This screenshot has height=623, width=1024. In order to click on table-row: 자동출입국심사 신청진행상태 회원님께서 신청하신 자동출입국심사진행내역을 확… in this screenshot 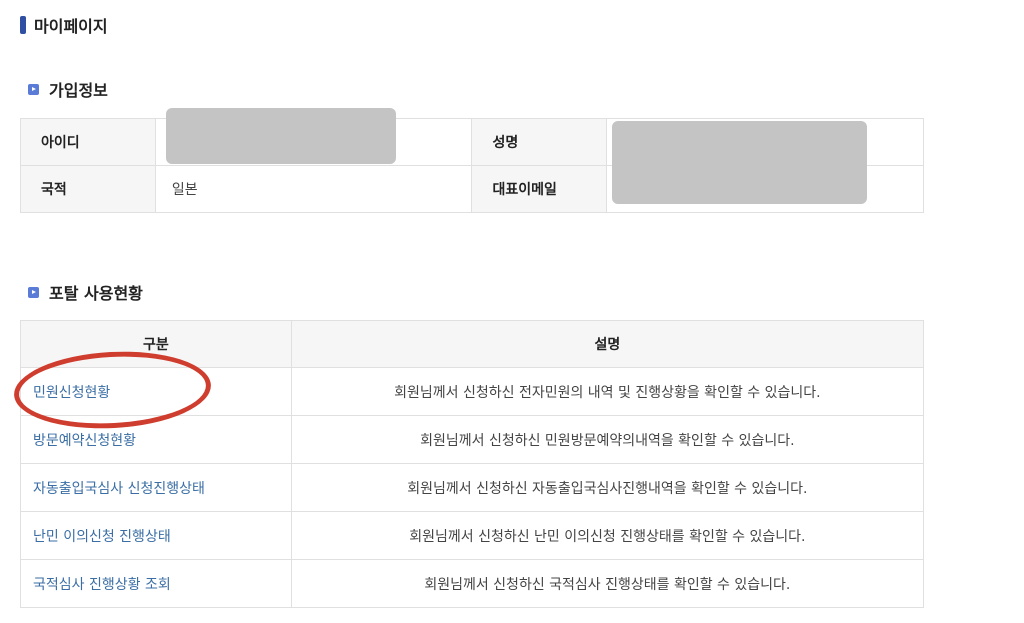, I will do `click(472, 487)`.